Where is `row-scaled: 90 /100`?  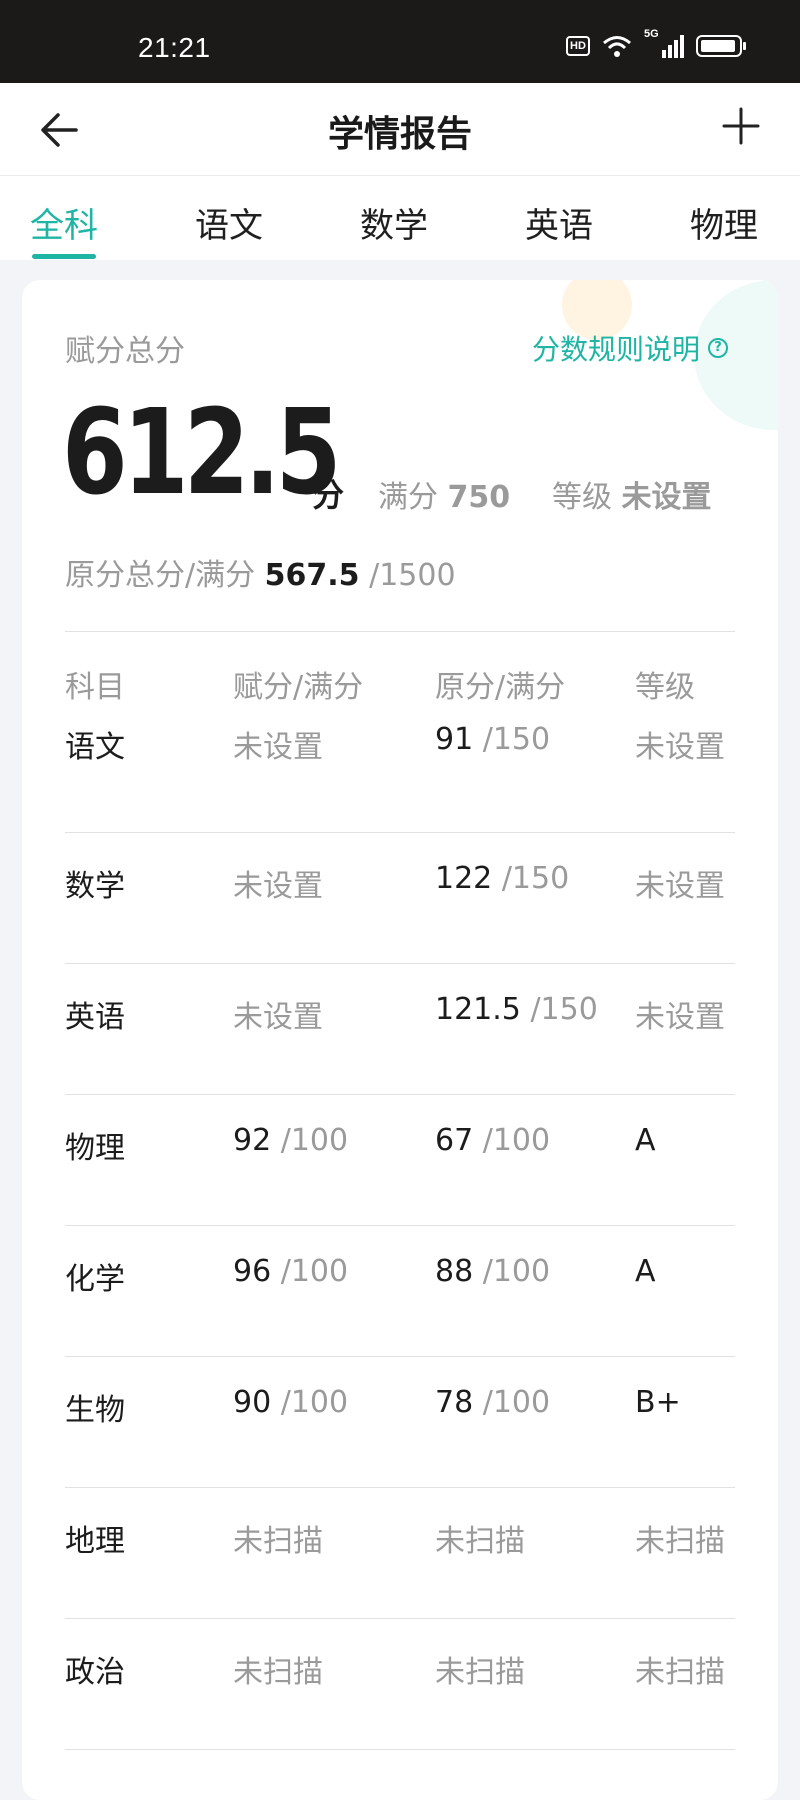
row-scaled: 90 /100 is located at coordinates (291, 1402).